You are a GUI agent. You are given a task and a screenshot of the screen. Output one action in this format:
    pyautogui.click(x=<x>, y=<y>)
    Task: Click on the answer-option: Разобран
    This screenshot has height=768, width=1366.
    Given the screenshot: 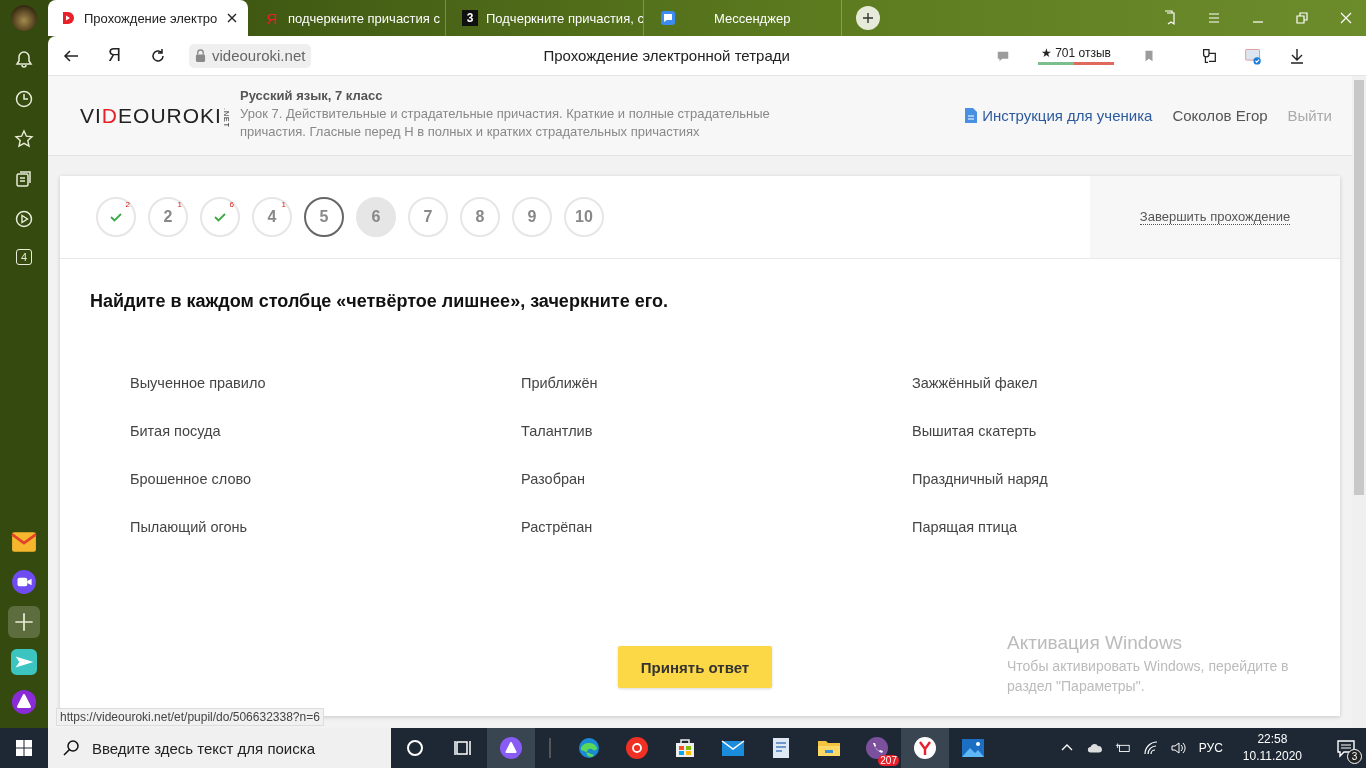 What is the action you would take?
    pyautogui.click(x=716, y=479)
    